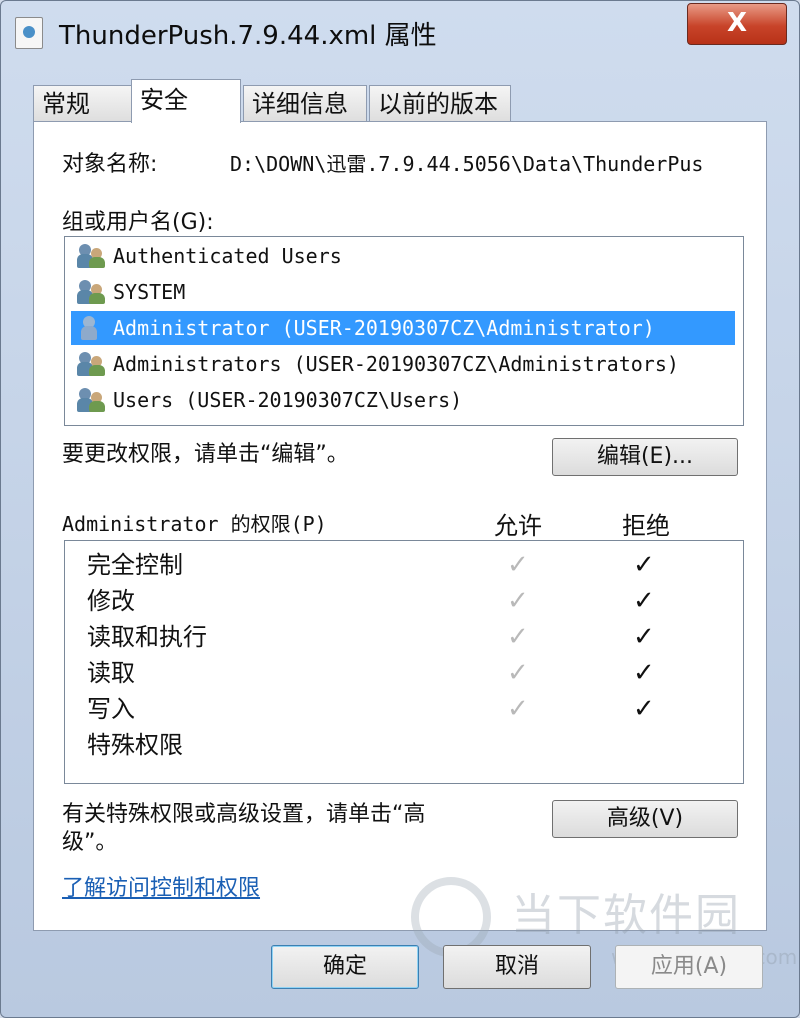 Image resolution: width=800 pixels, height=1018 pixels. I want to click on user-icon, so click(92, 328).